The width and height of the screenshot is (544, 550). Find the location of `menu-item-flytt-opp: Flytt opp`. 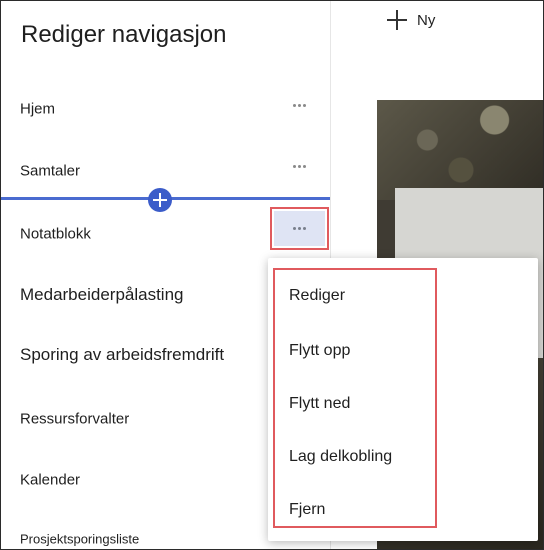

menu-item-flytt-opp: Flytt opp is located at coordinates (319, 351).